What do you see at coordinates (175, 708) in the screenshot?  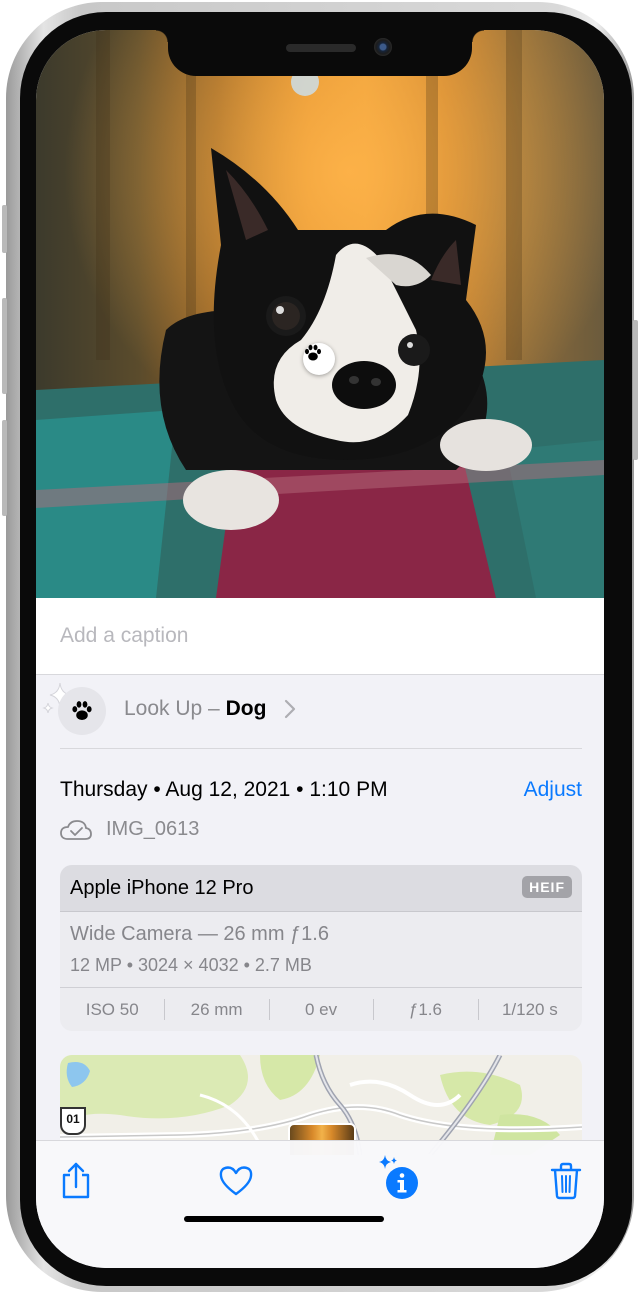 I see `look-up-prefix: Look Up –` at bounding box center [175, 708].